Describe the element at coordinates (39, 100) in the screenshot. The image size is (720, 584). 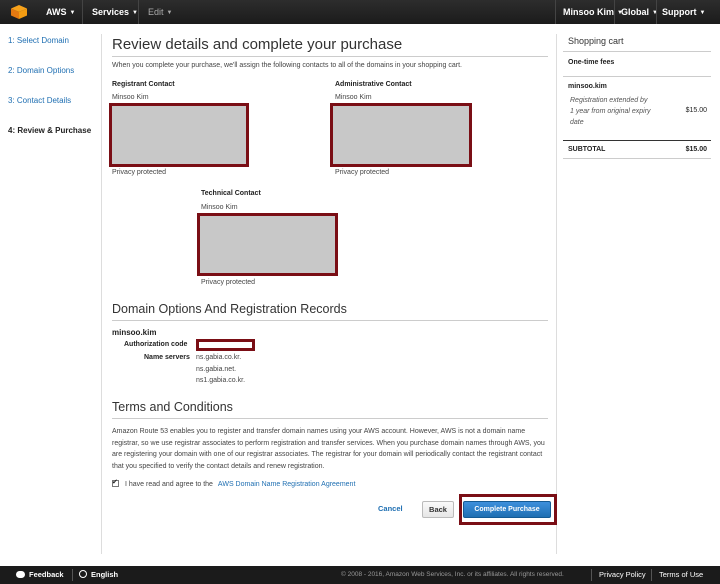
I see `step-contact-details: 3: Contact Details` at that location.